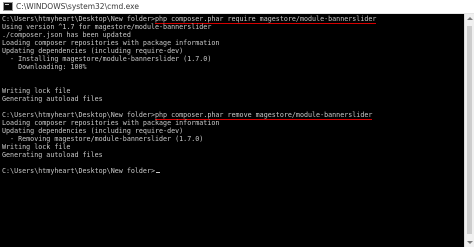 The height and width of the screenshot is (247, 474). Describe the element at coordinates (237, 7) in the screenshot. I see `title-bar: C:\WINDOWS\system32\cmd.exe` at that location.